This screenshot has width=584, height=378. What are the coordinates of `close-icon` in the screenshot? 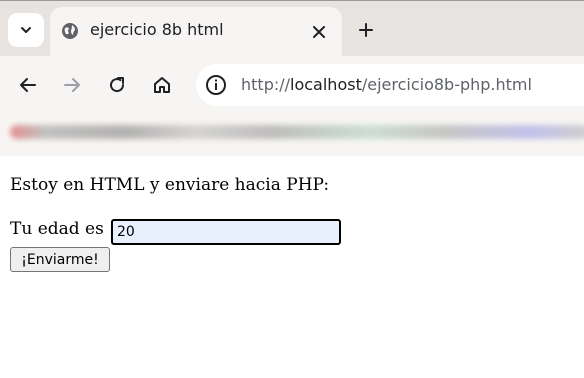 It's located at (319, 32).